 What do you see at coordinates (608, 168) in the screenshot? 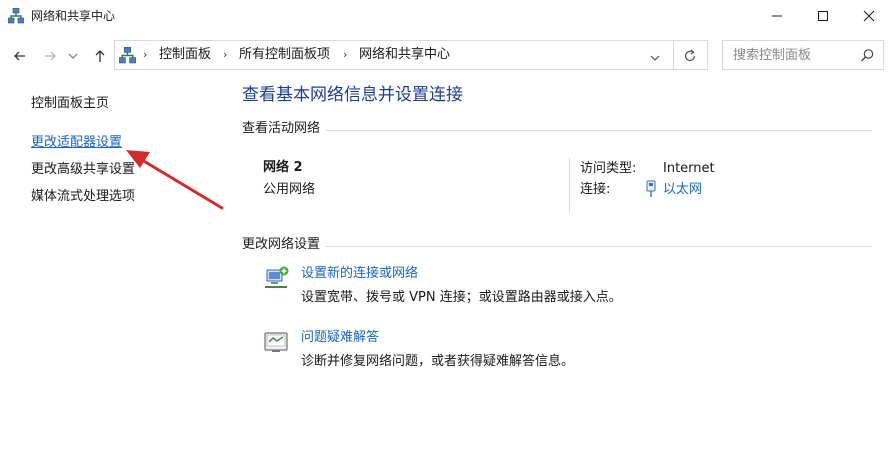
I see `access-type-label: 访问类型:` at bounding box center [608, 168].